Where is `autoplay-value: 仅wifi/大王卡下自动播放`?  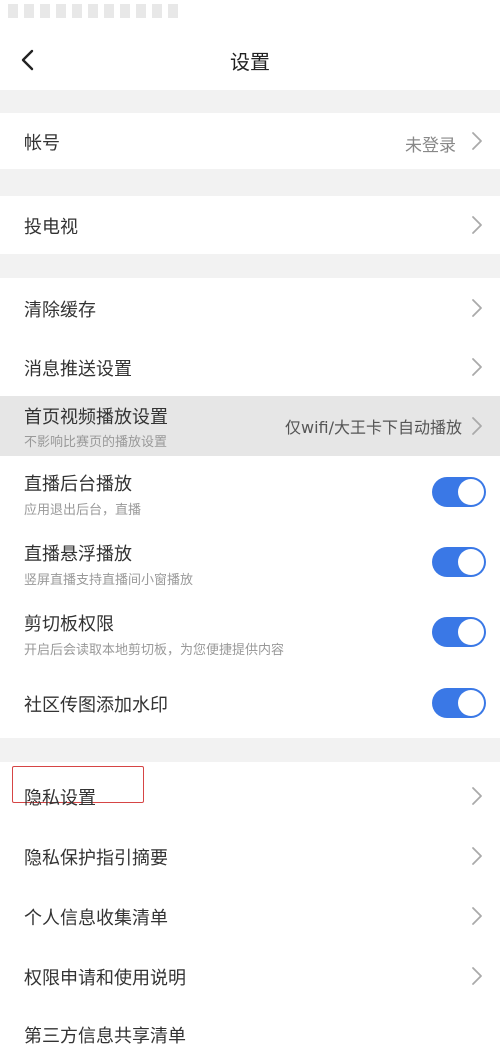 autoplay-value: 仅wifi/大王卡下自动播放 is located at coordinates (373, 427).